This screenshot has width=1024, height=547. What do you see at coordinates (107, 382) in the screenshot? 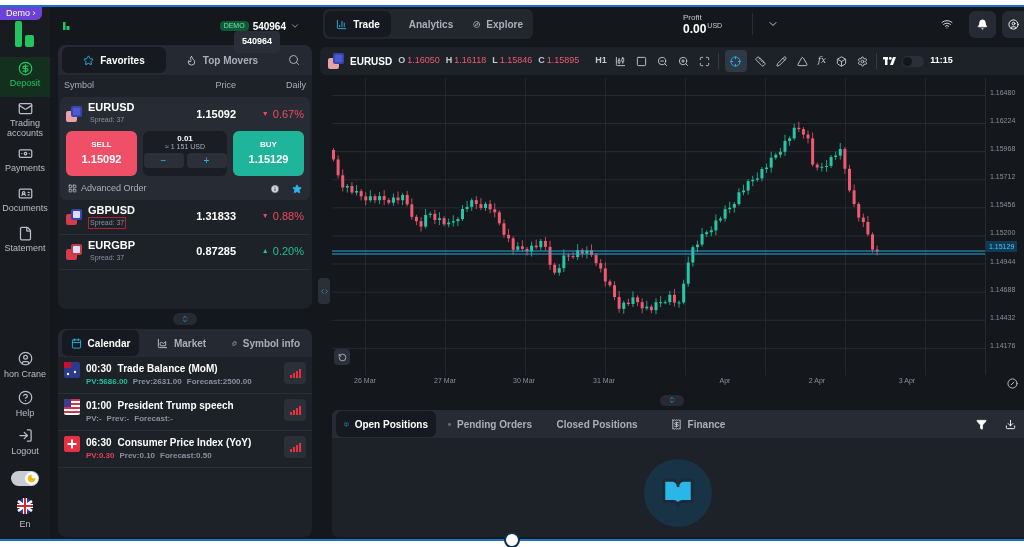
I see `pv-value: PV:5686.00` at bounding box center [107, 382].